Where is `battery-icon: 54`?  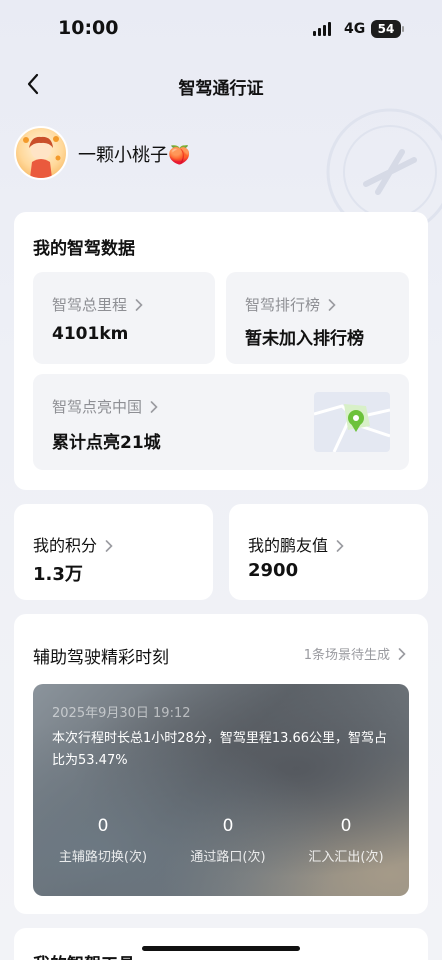
battery-icon: 54 is located at coordinates (387, 29).